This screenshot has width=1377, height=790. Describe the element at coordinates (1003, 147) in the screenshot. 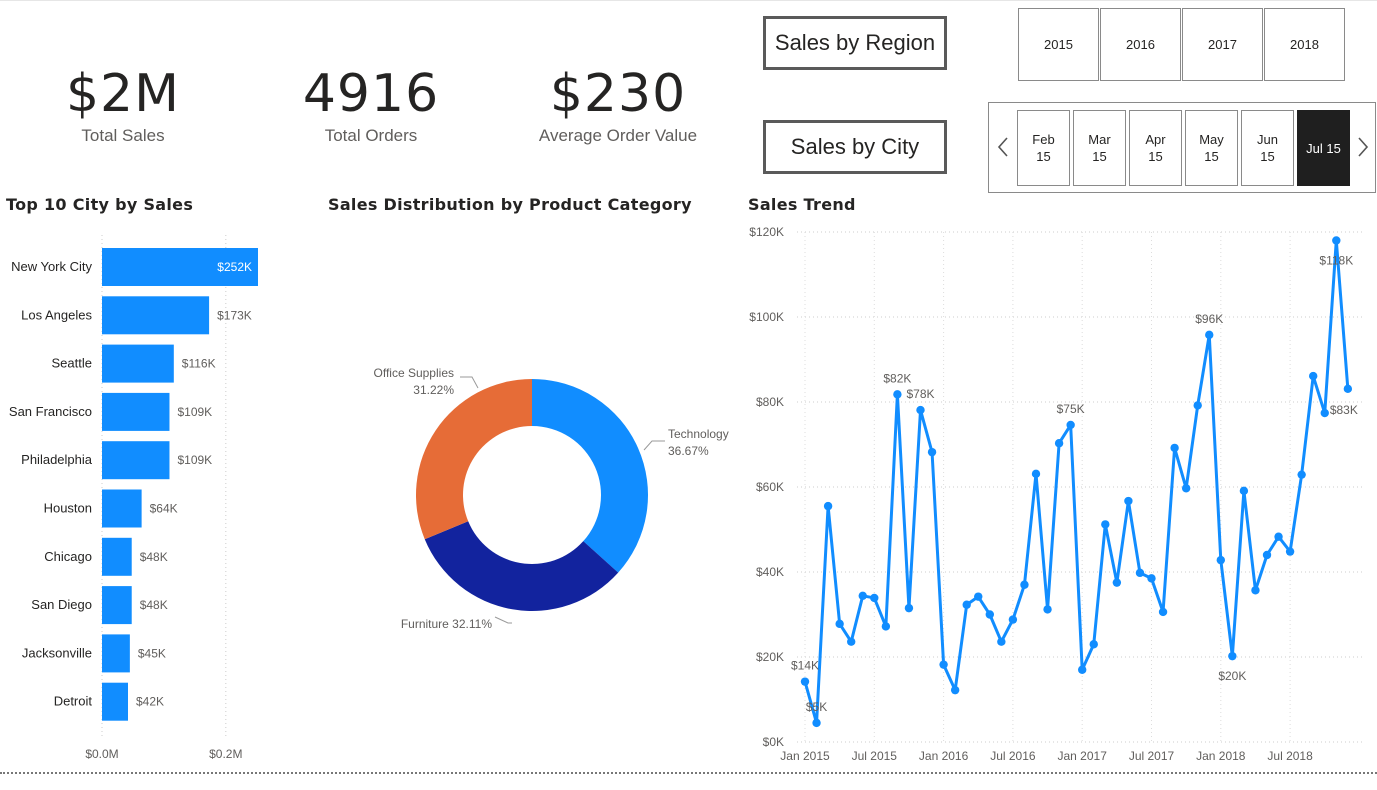

I see `chevron-left-icon` at that location.